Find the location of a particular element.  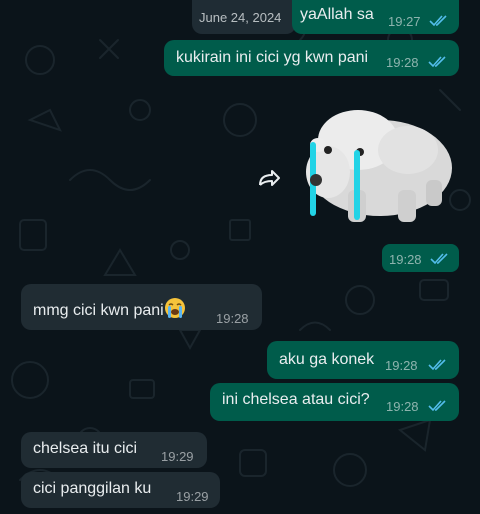

incoming-message: chelsea itu cici 19:29 is located at coordinates (114, 450).